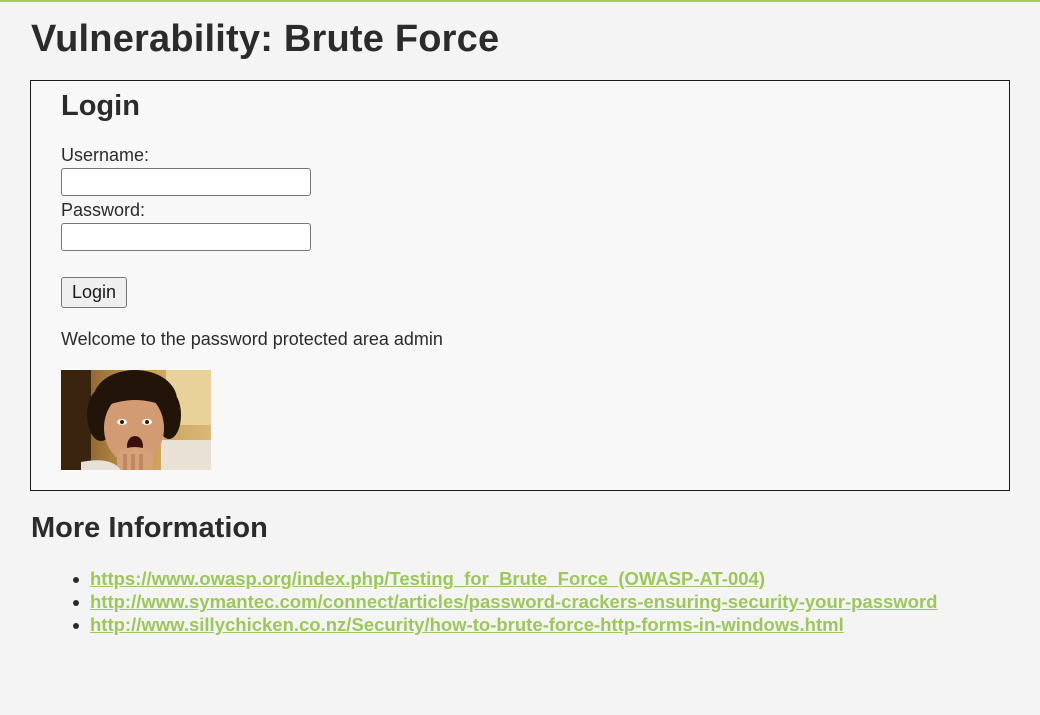  I want to click on username-input, so click(186, 182).